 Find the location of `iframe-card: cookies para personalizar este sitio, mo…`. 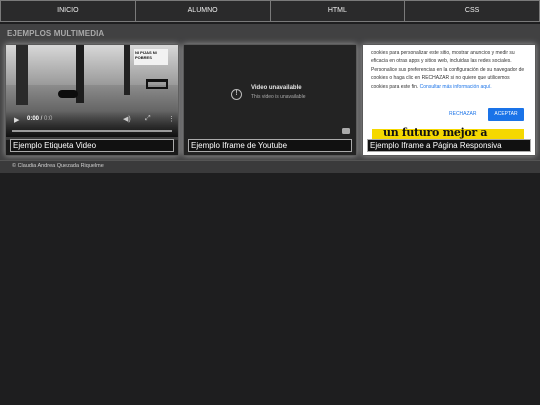

iframe-card: cookies para personalizar este sitio, mo… is located at coordinates (449, 100).